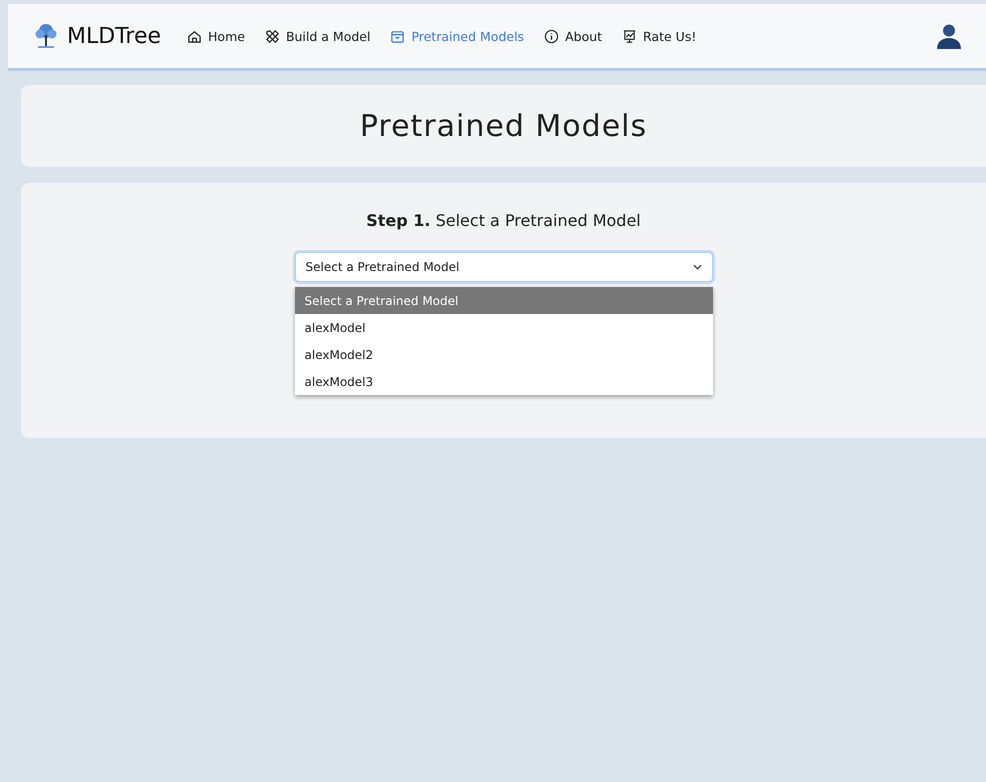 This screenshot has width=986, height=782. Describe the element at coordinates (949, 36) in the screenshot. I see `user-avatar-icon` at that location.